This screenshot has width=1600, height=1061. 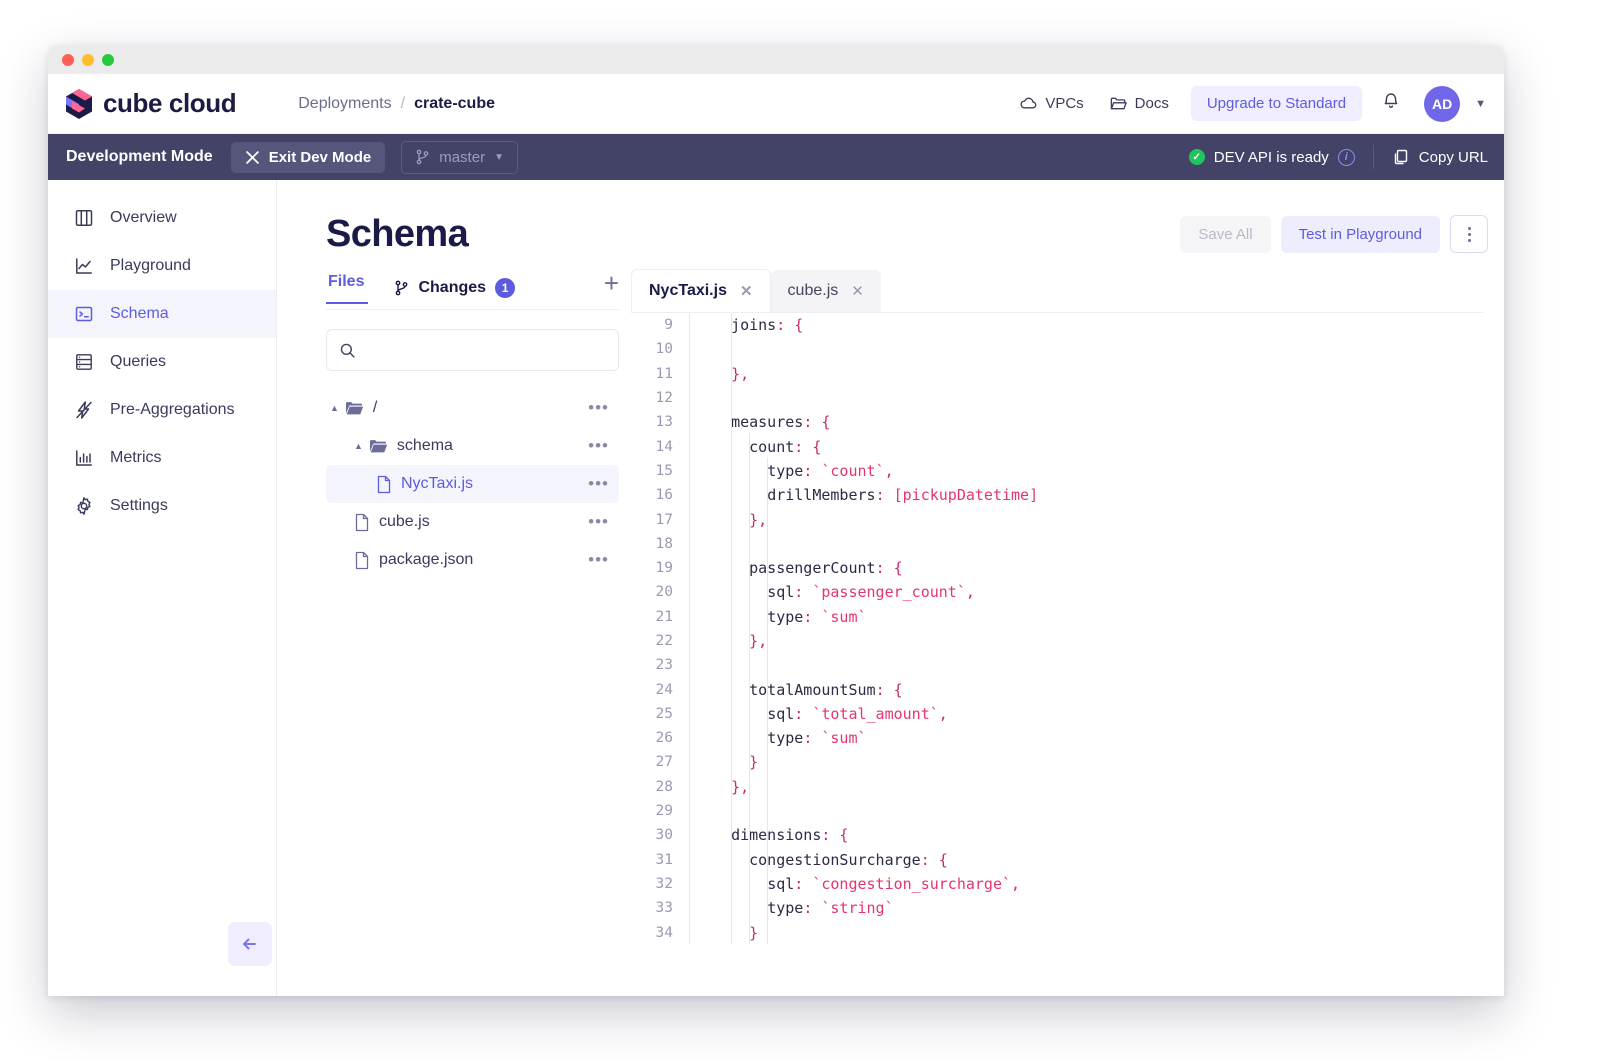 I want to click on folder-icon, so click(x=1118, y=103).